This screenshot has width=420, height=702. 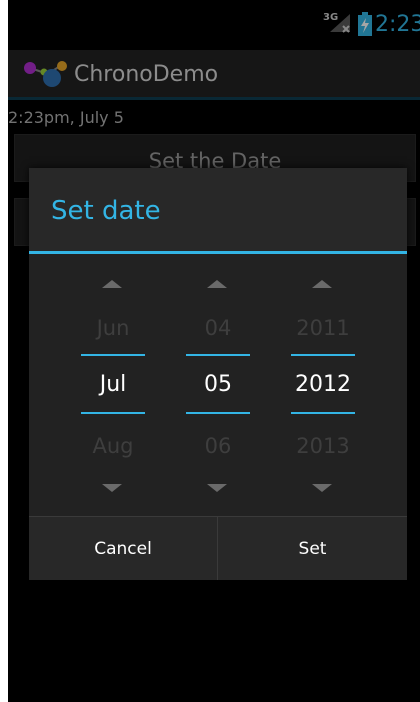 What do you see at coordinates (112, 488) in the screenshot?
I see `month-decrement-arrow-icon` at bounding box center [112, 488].